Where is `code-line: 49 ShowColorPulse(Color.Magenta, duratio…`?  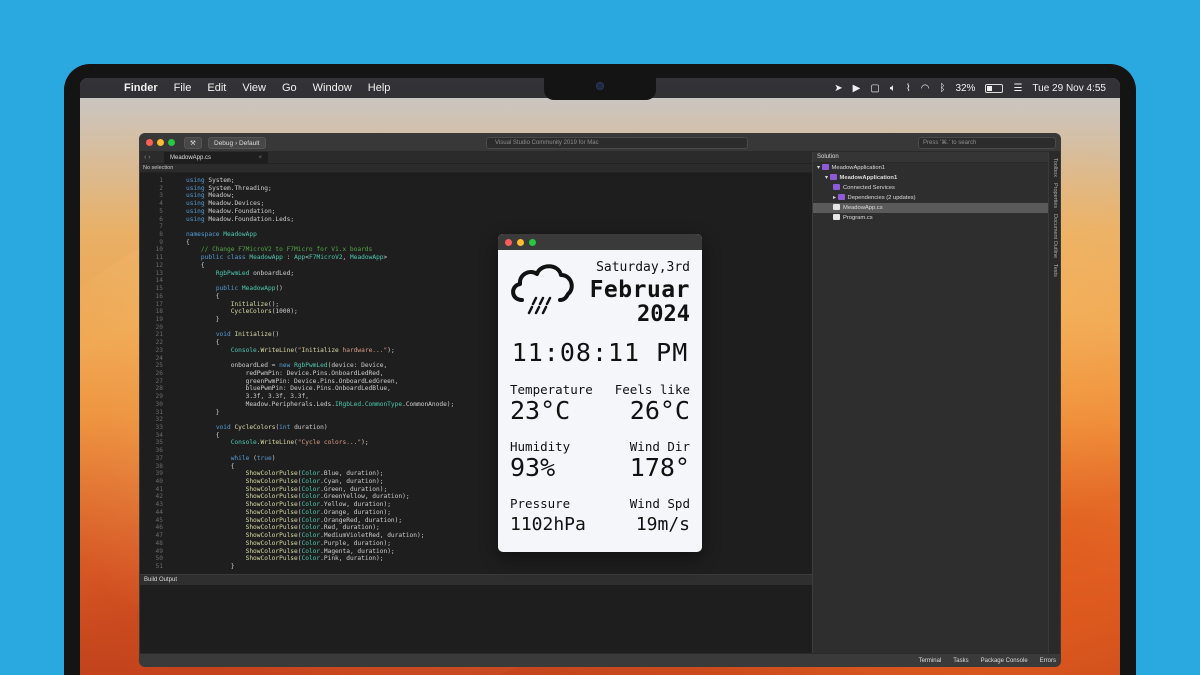
code-line: 49 ShowColorPulse(Color.Magenta, duratio… is located at coordinates (476, 552).